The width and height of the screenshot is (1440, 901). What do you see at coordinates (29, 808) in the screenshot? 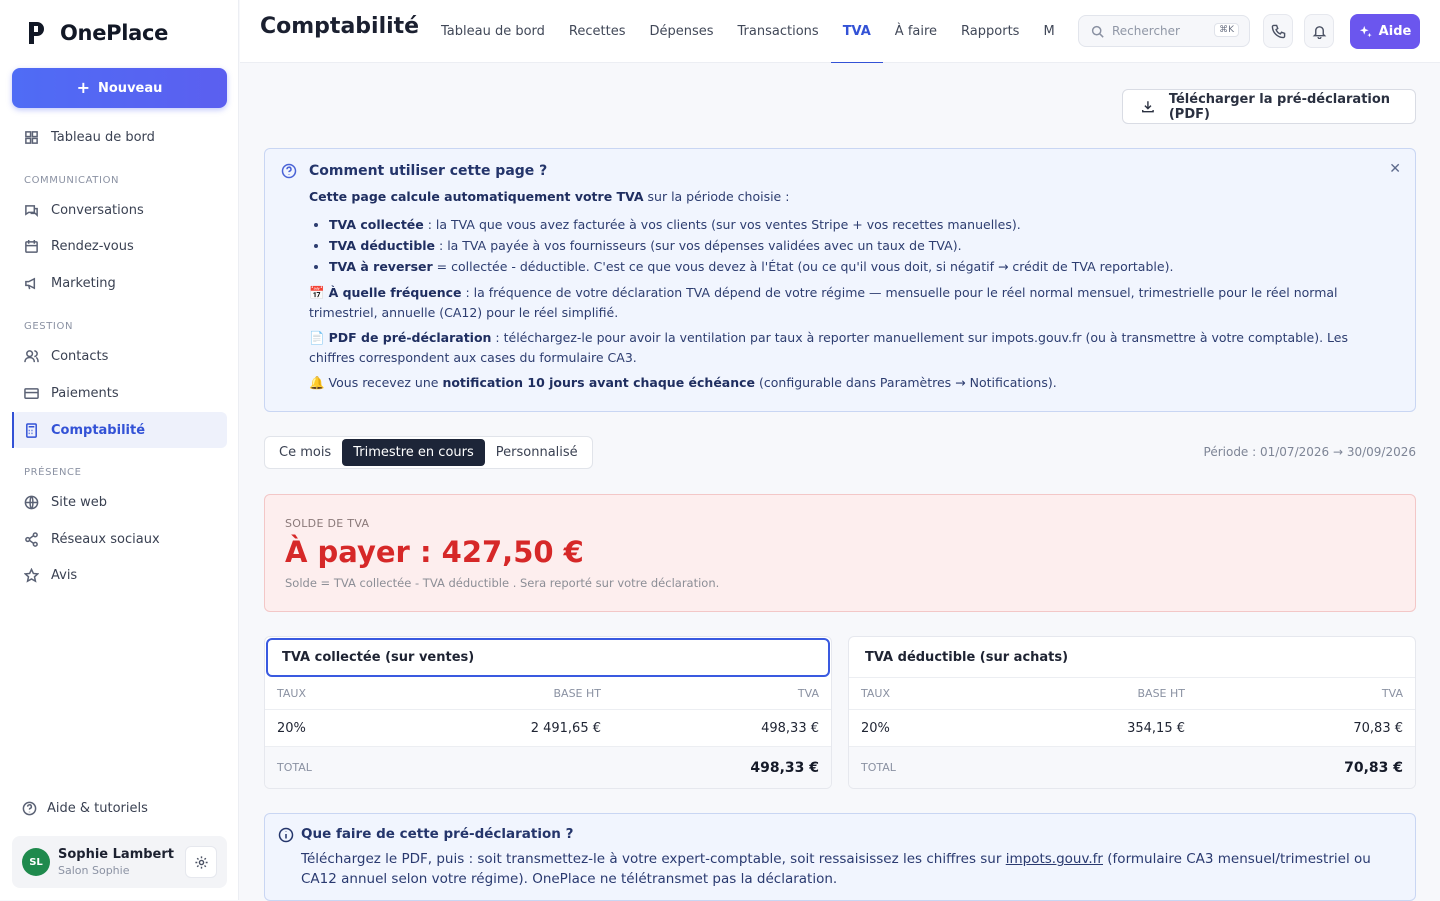
I see `help-circle-icon` at bounding box center [29, 808].